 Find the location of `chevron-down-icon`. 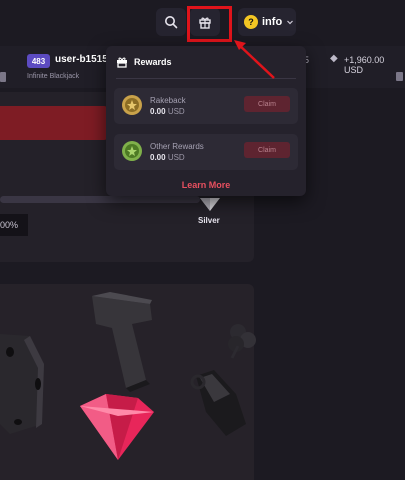

chevron-down-icon is located at coordinates (290, 22).